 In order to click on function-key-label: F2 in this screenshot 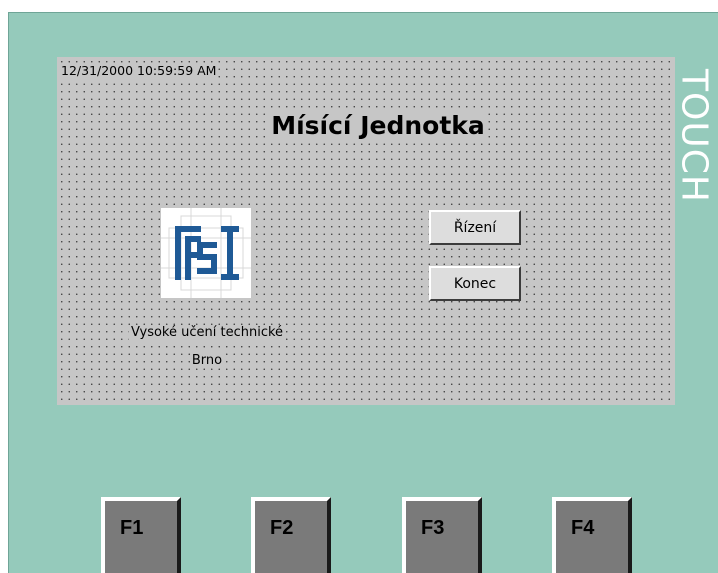, I will do `click(282, 528)`.